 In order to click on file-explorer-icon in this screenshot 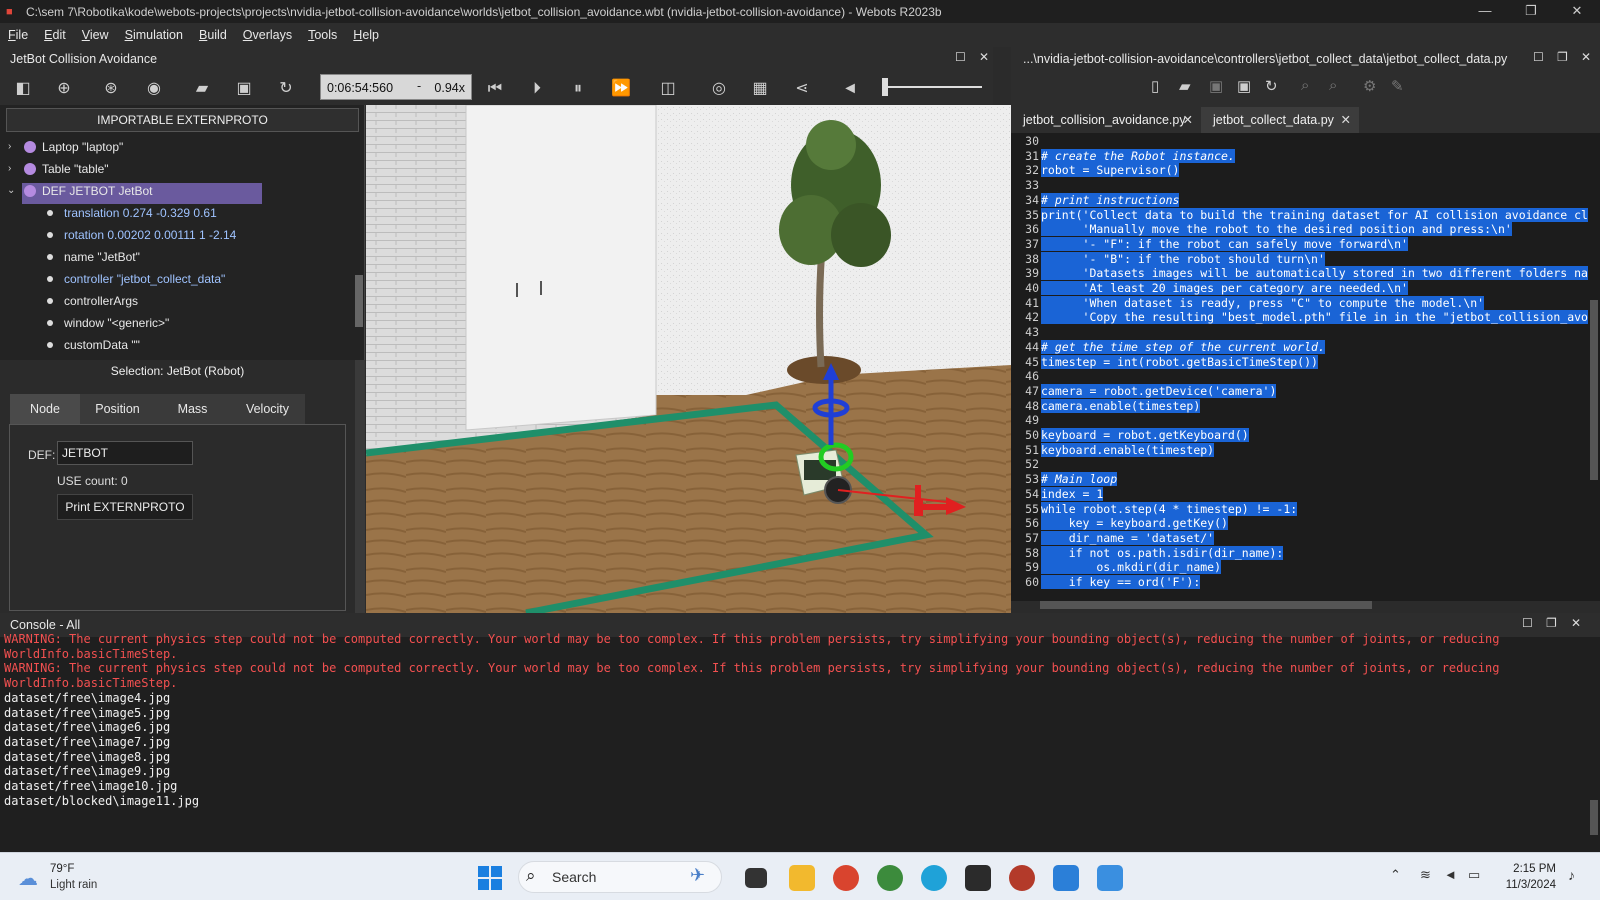, I will do `click(802, 878)`.